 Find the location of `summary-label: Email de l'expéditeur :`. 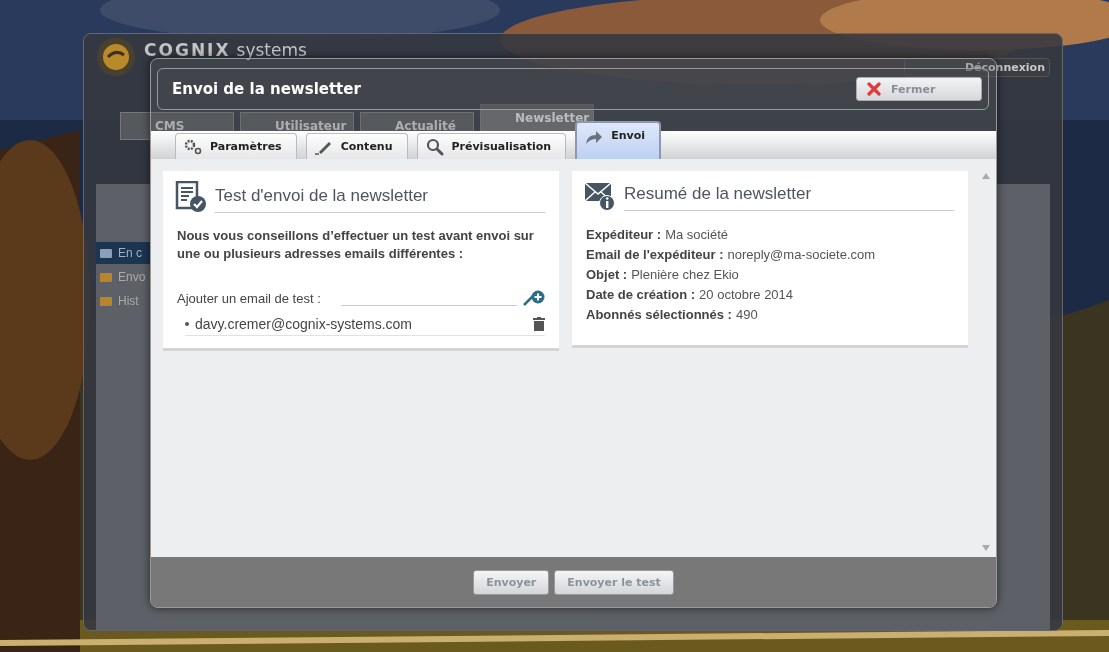

summary-label: Email de l'expéditeur : is located at coordinates (655, 255).